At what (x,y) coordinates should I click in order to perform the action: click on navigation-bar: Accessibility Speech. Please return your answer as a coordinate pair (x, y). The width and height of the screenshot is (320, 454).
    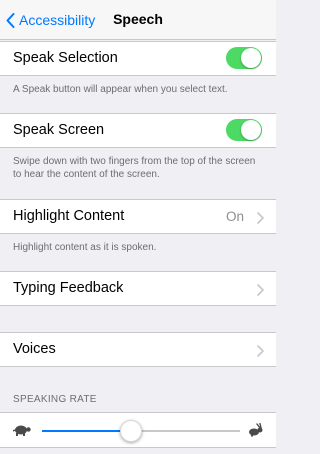
    Looking at the image, I should click on (138, 20).